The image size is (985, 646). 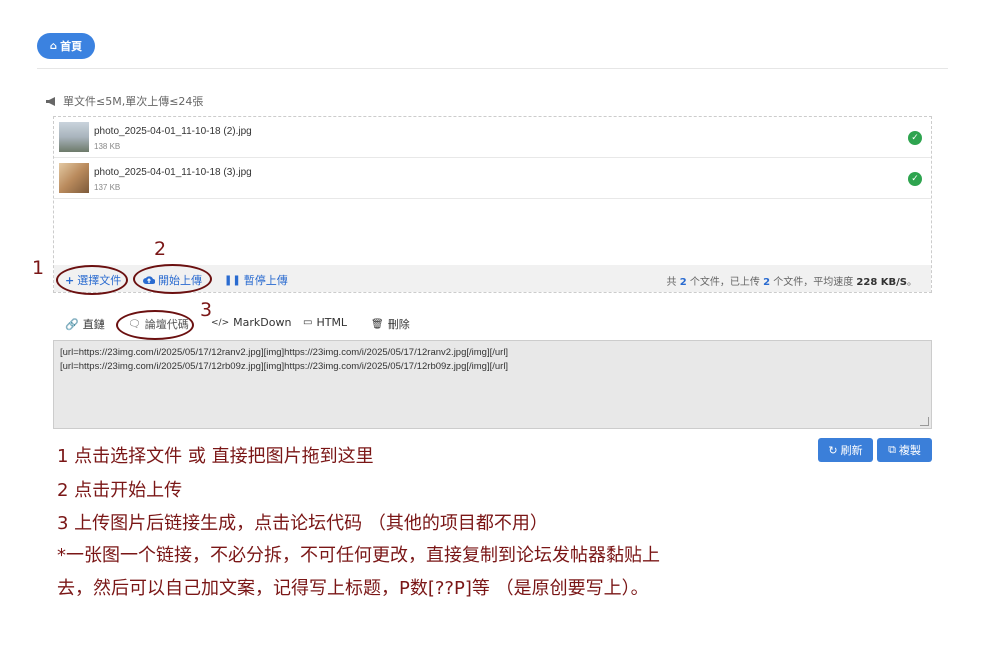 I want to click on annotation-number-1: 1, so click(x=38, y=268).